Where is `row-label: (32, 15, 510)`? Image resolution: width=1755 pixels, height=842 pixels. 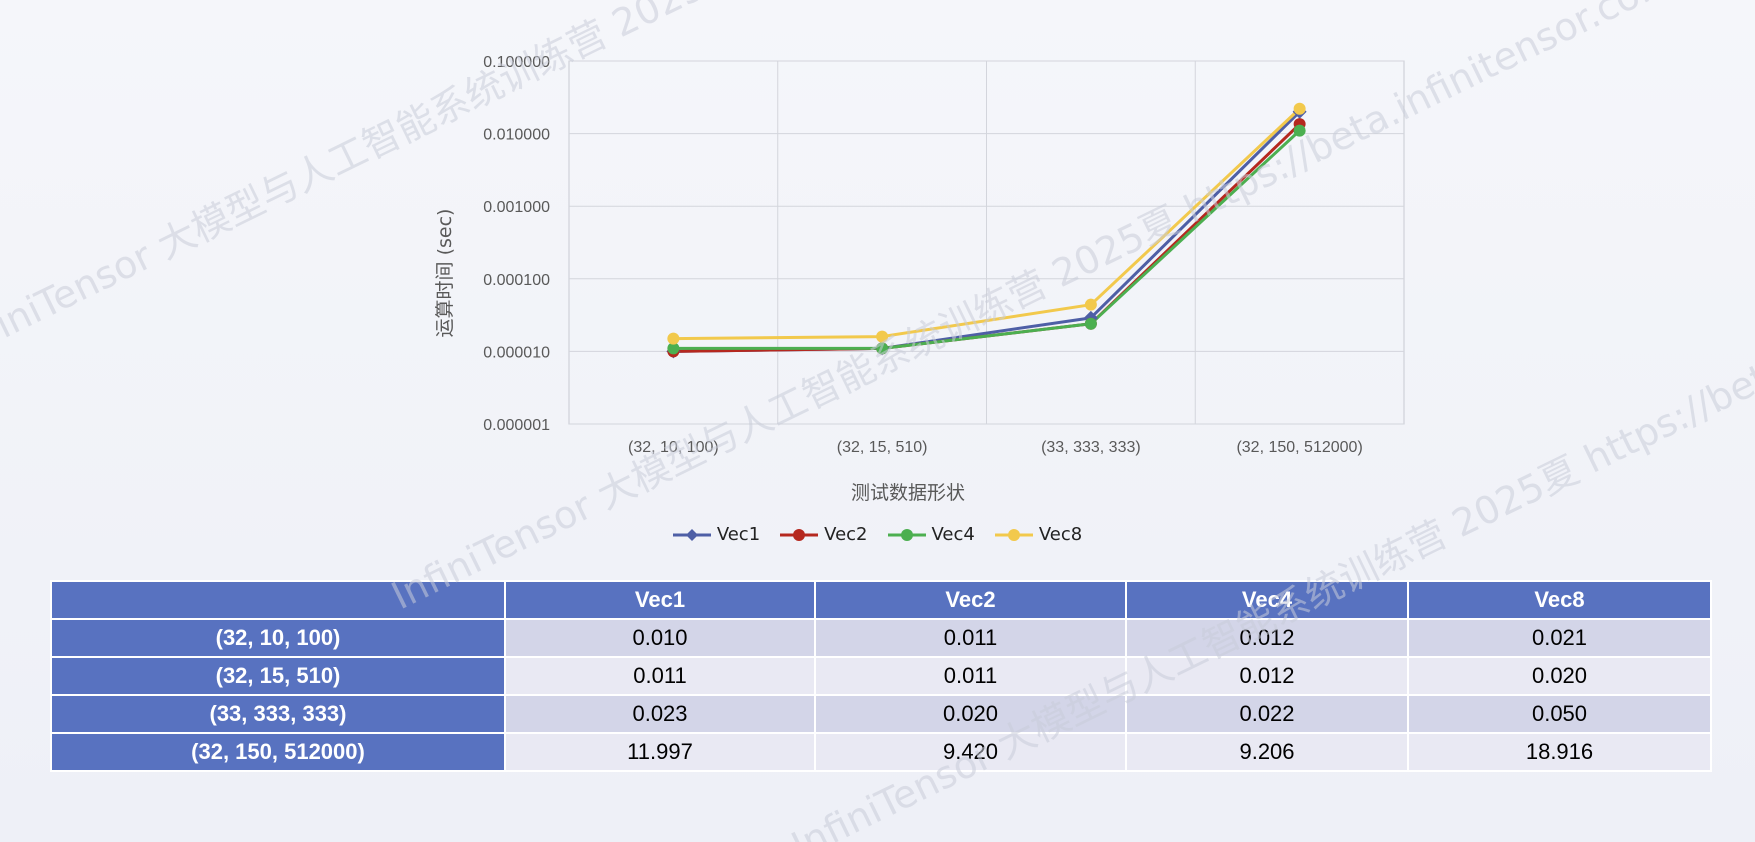
row-label: (32, 15, 510) is located at coordinates (278, 676).